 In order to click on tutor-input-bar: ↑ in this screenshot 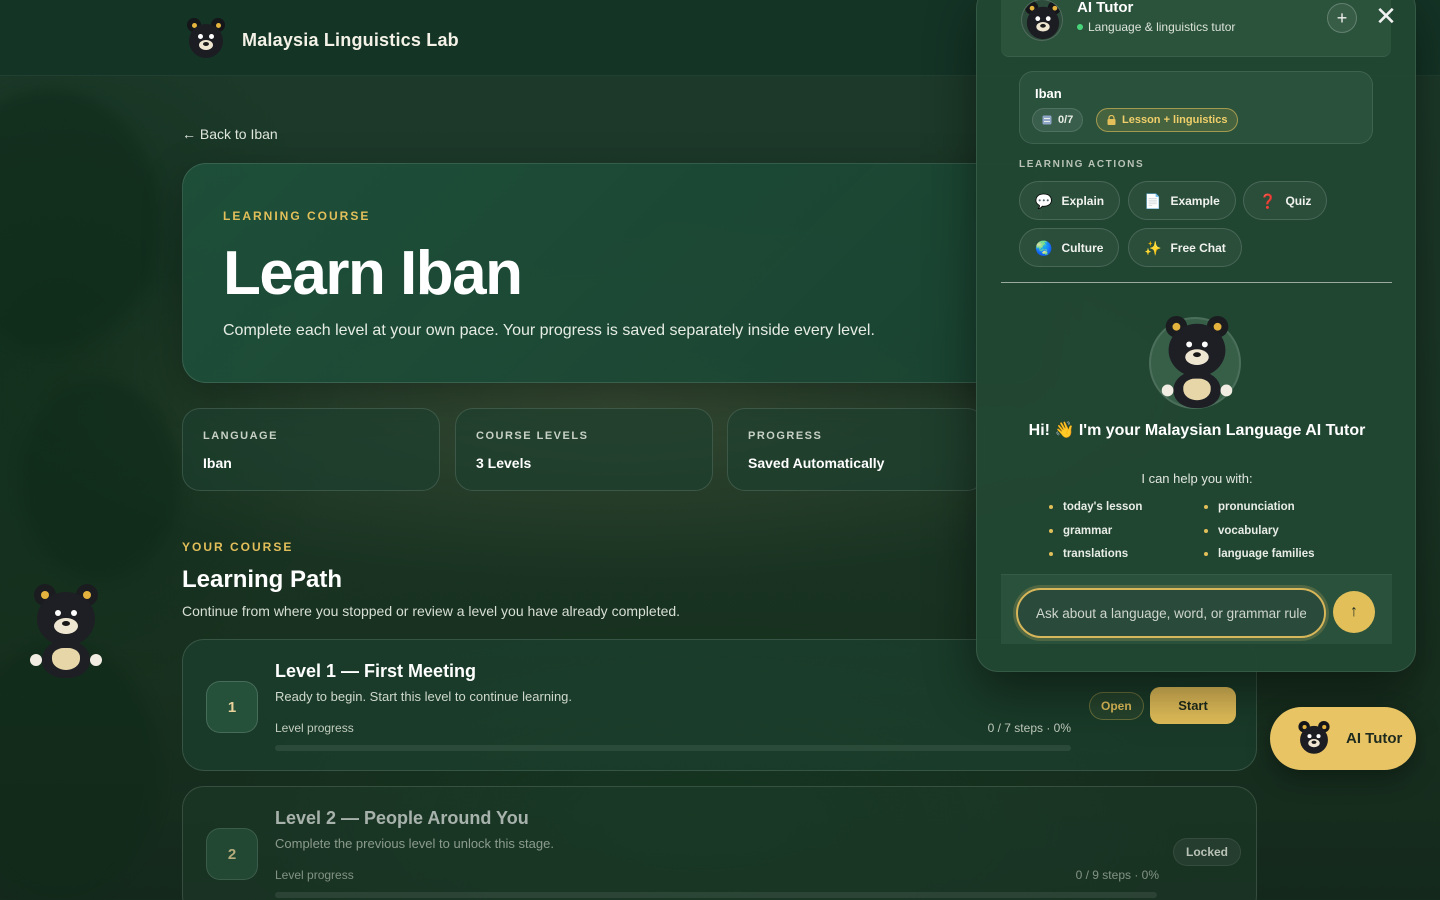, I will do `click(1196, 609)`.